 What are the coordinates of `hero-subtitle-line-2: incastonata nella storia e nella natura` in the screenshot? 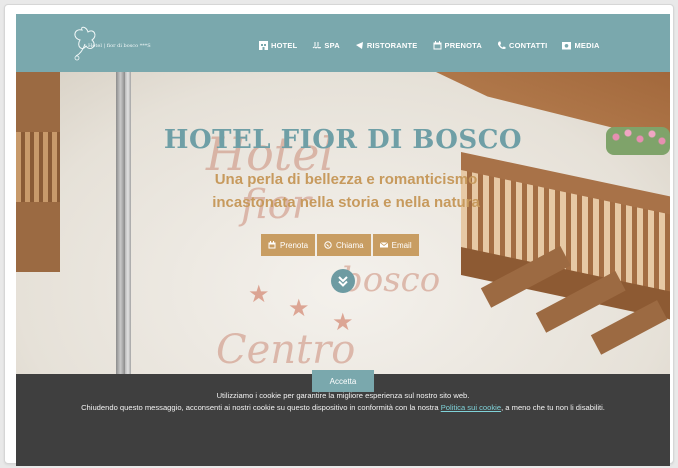 It's located at (346, 202).